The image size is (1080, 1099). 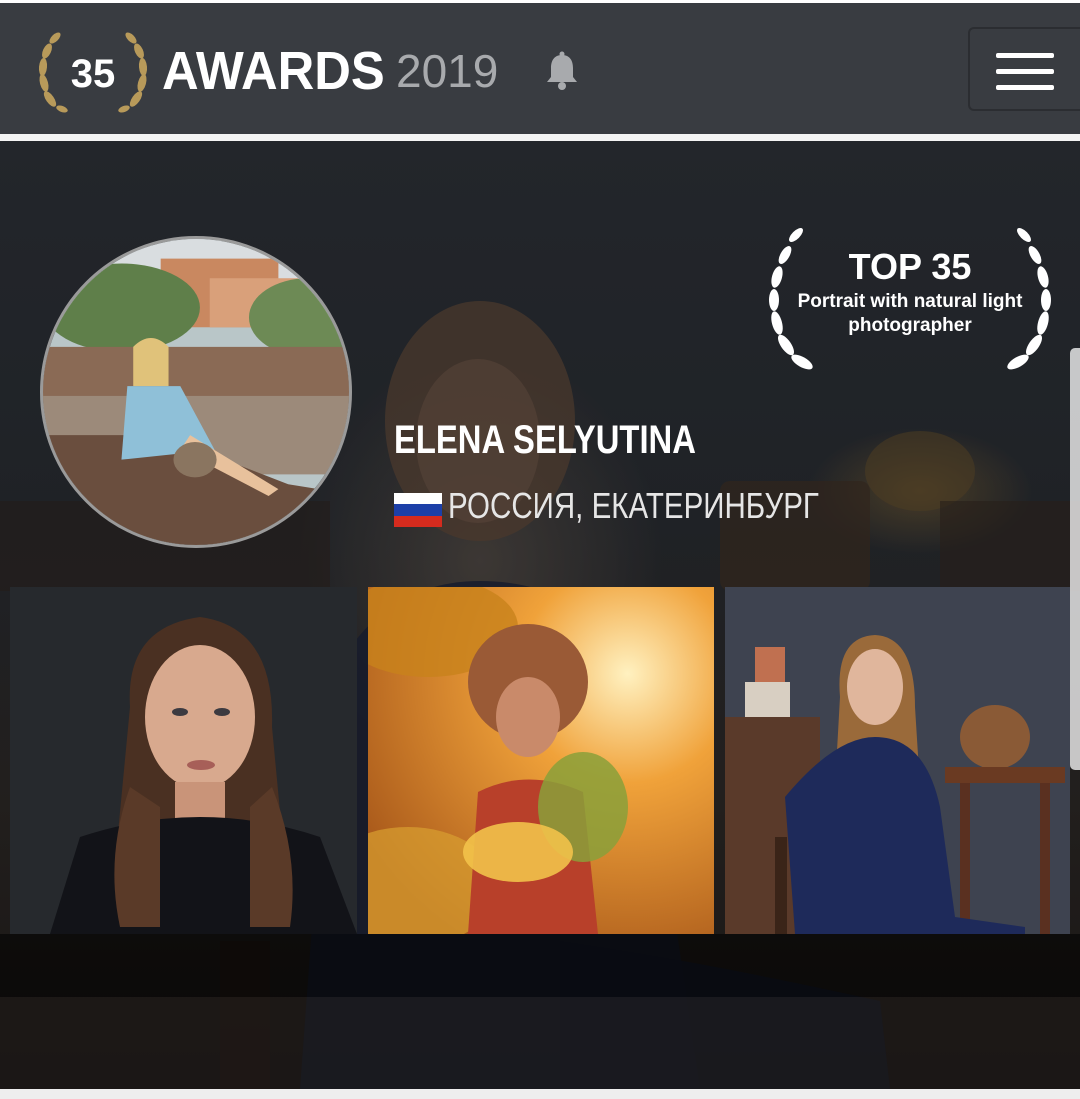 What do you see at coordinates (273, 71) in the screenshot?
I see `brand-title: AWARDS` at bounding box center [273, 71].